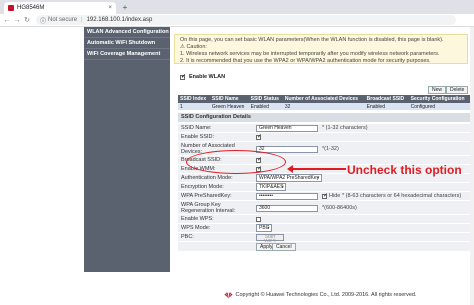 Image resolution: width=474 pixels, height=305 pixels. I want to click on cell-ssid-name: Green Heaven, so click(229, 106).